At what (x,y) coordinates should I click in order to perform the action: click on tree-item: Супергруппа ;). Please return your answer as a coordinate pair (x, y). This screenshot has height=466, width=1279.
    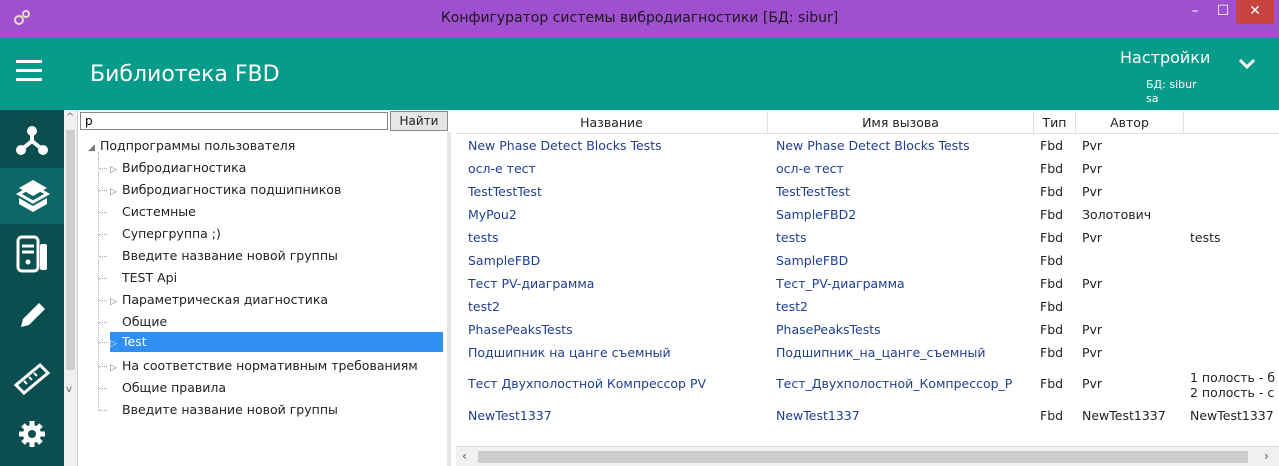
    Looking at the image, I should click on (165, 234).